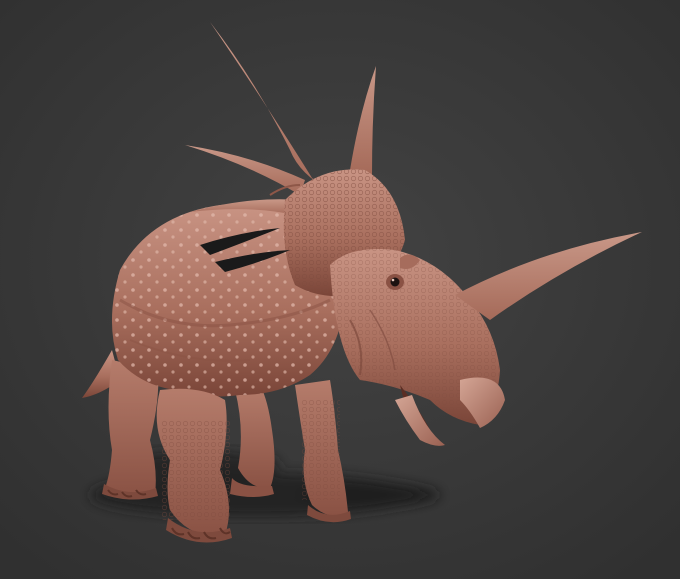 Image resolution: width=680 pixels, height=579 pixels. Describe the element at coordinates (395, 282) in the screenshot. I see `eye` at that location.